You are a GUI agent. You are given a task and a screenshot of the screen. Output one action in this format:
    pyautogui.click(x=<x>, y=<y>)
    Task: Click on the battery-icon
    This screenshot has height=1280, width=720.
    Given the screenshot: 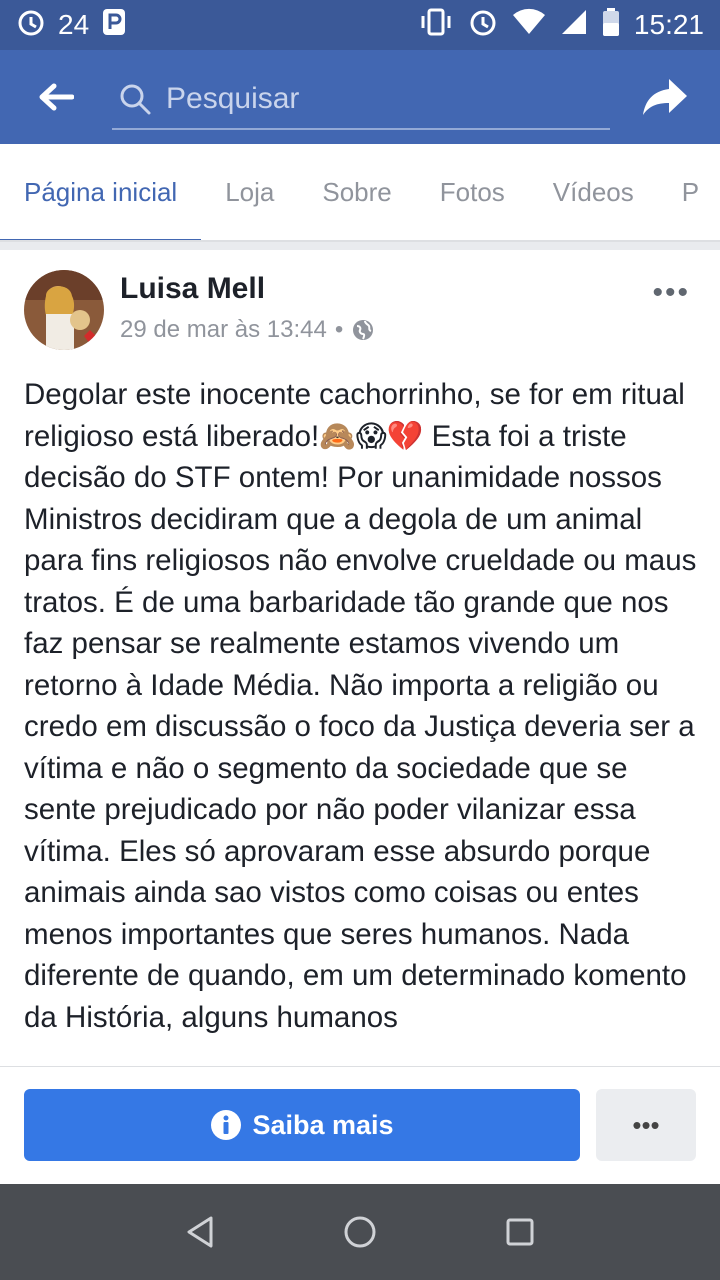 What is the action you would take?
    pyautogui.click(x=611, y=25)
    